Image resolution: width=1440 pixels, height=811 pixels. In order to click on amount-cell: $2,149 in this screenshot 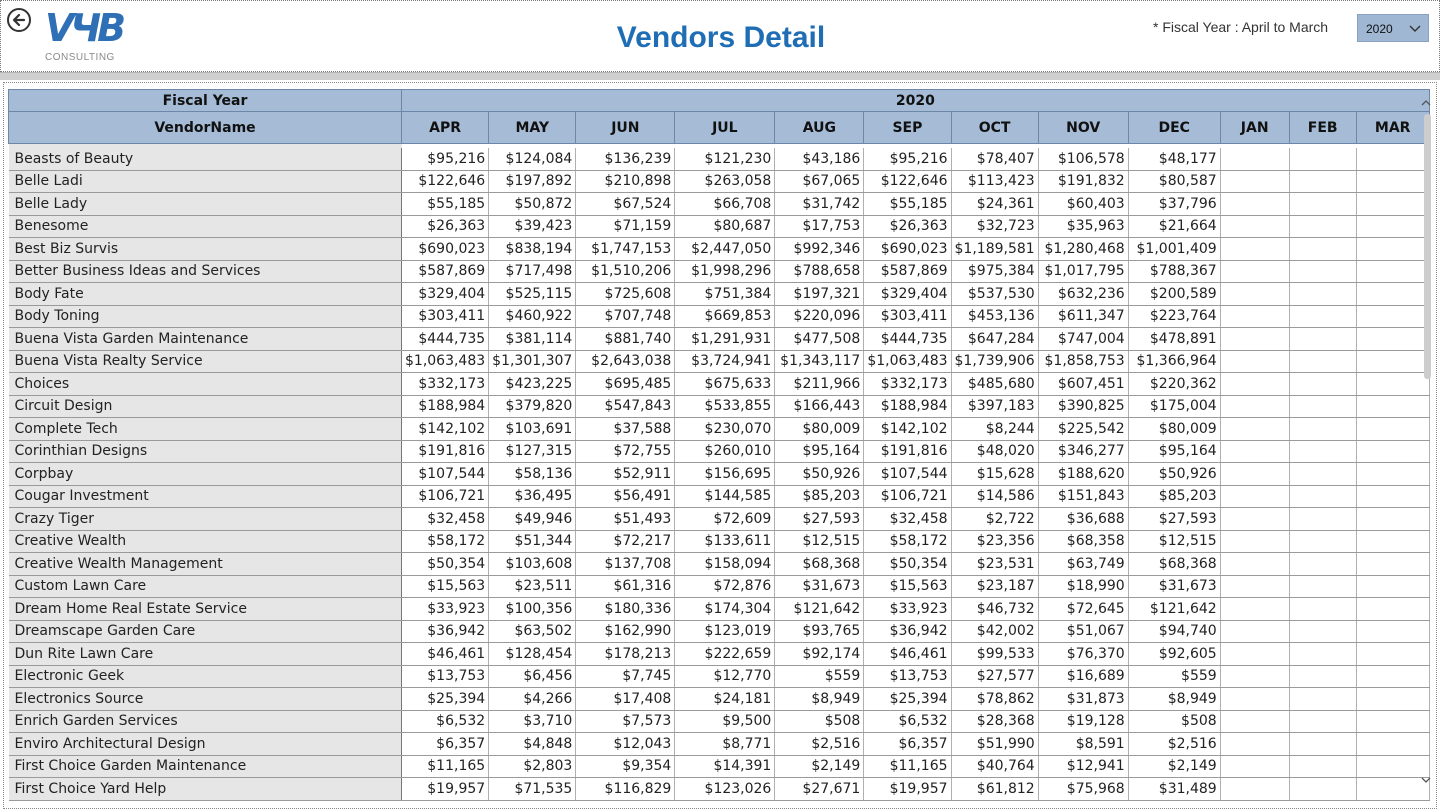, I will do `click(1174, 766)`.